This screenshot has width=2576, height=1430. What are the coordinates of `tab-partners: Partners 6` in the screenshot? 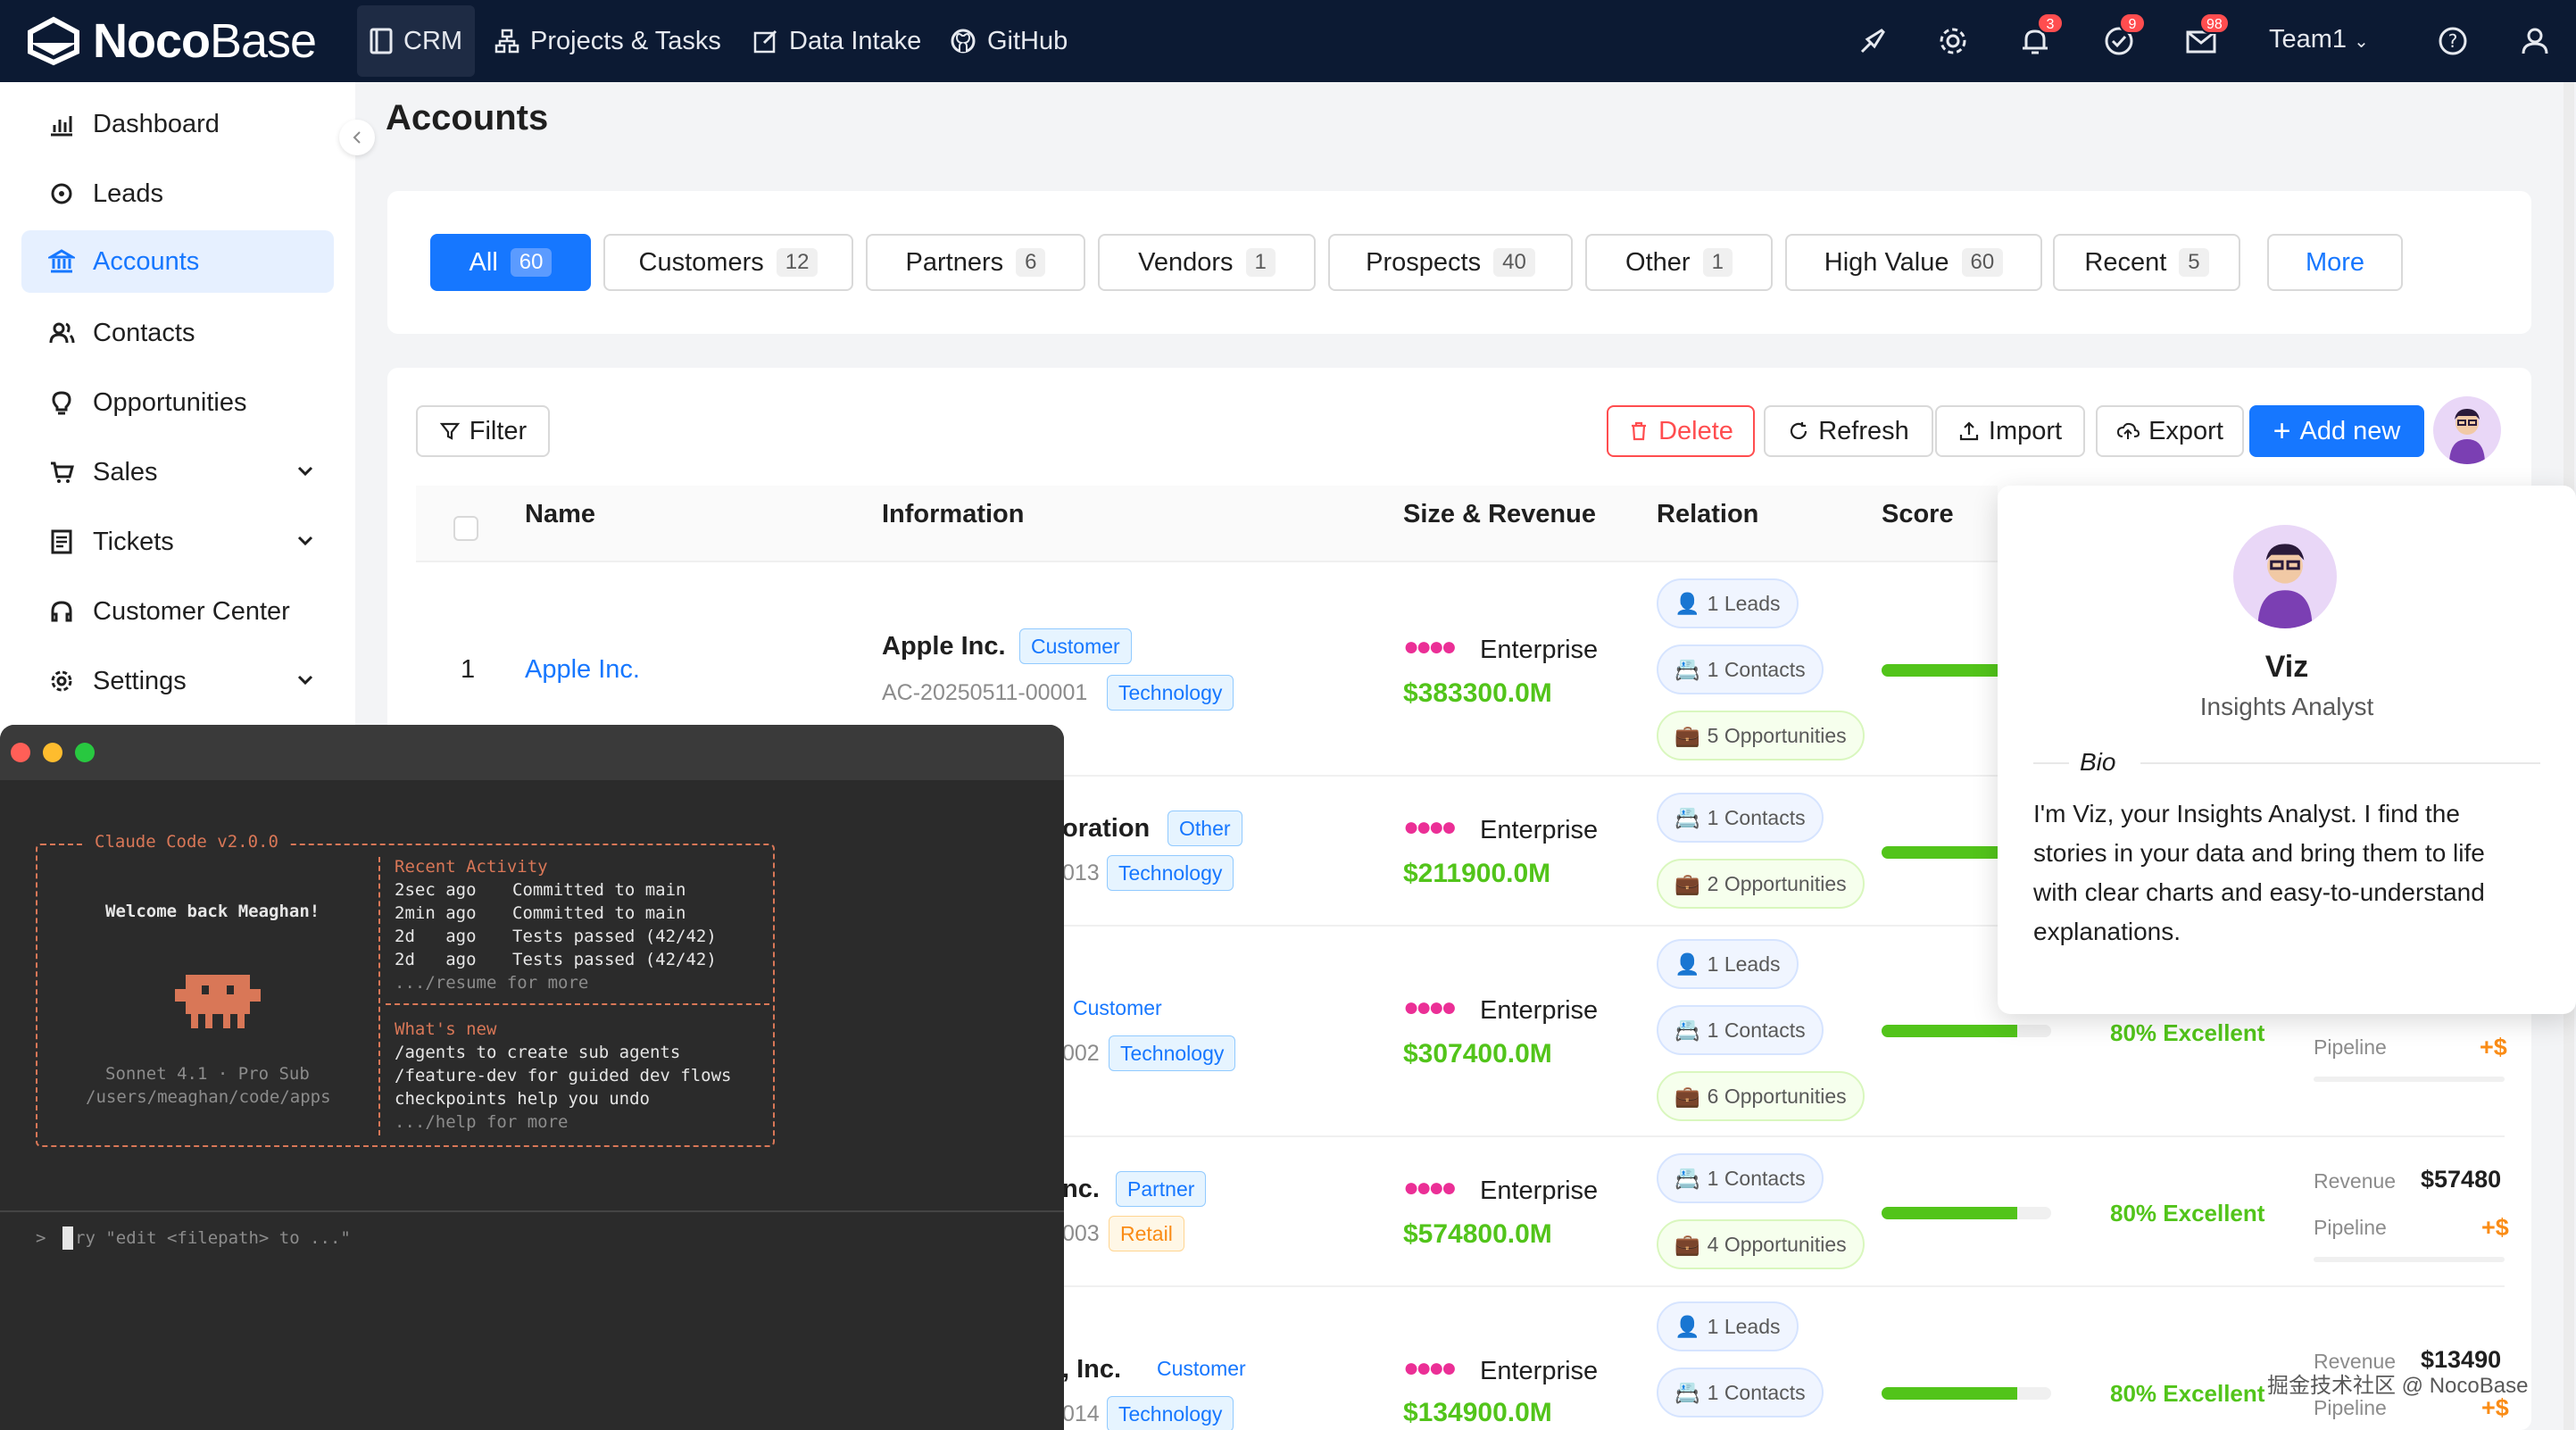 It's located at (976, 262).